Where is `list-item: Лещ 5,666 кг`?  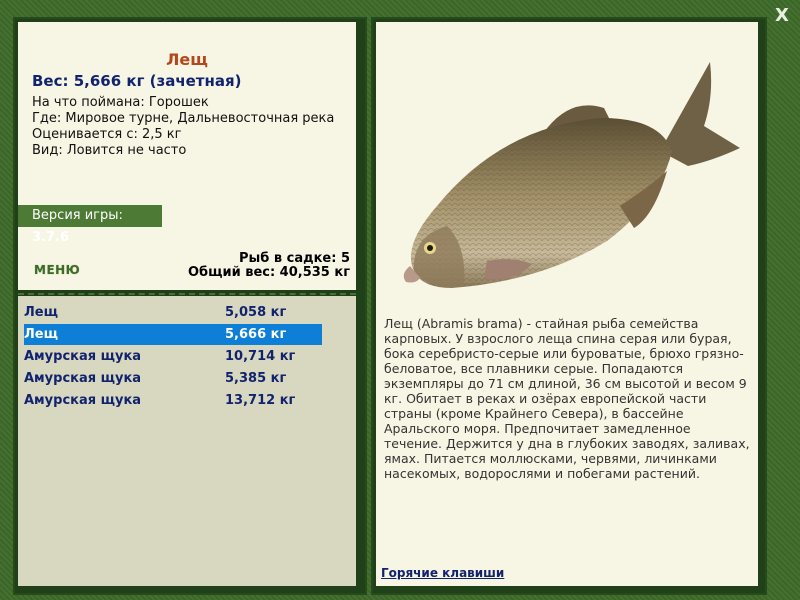 list-item: Лещ 5,666 кг is located at coordinates (173, 334).